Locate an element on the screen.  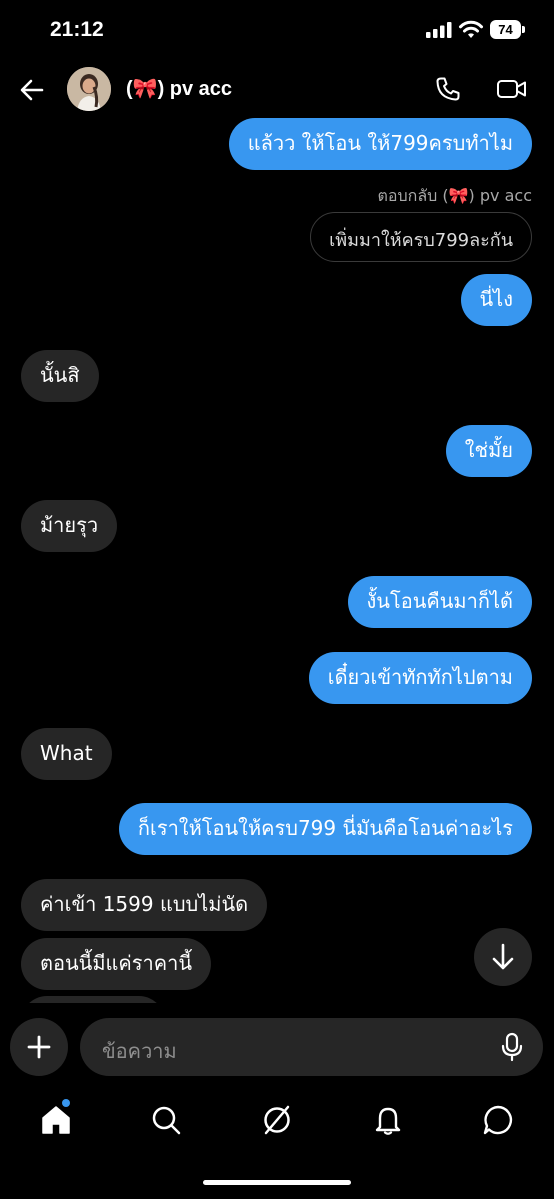
battery-icon: 74 is located at coordinates (508, 30).